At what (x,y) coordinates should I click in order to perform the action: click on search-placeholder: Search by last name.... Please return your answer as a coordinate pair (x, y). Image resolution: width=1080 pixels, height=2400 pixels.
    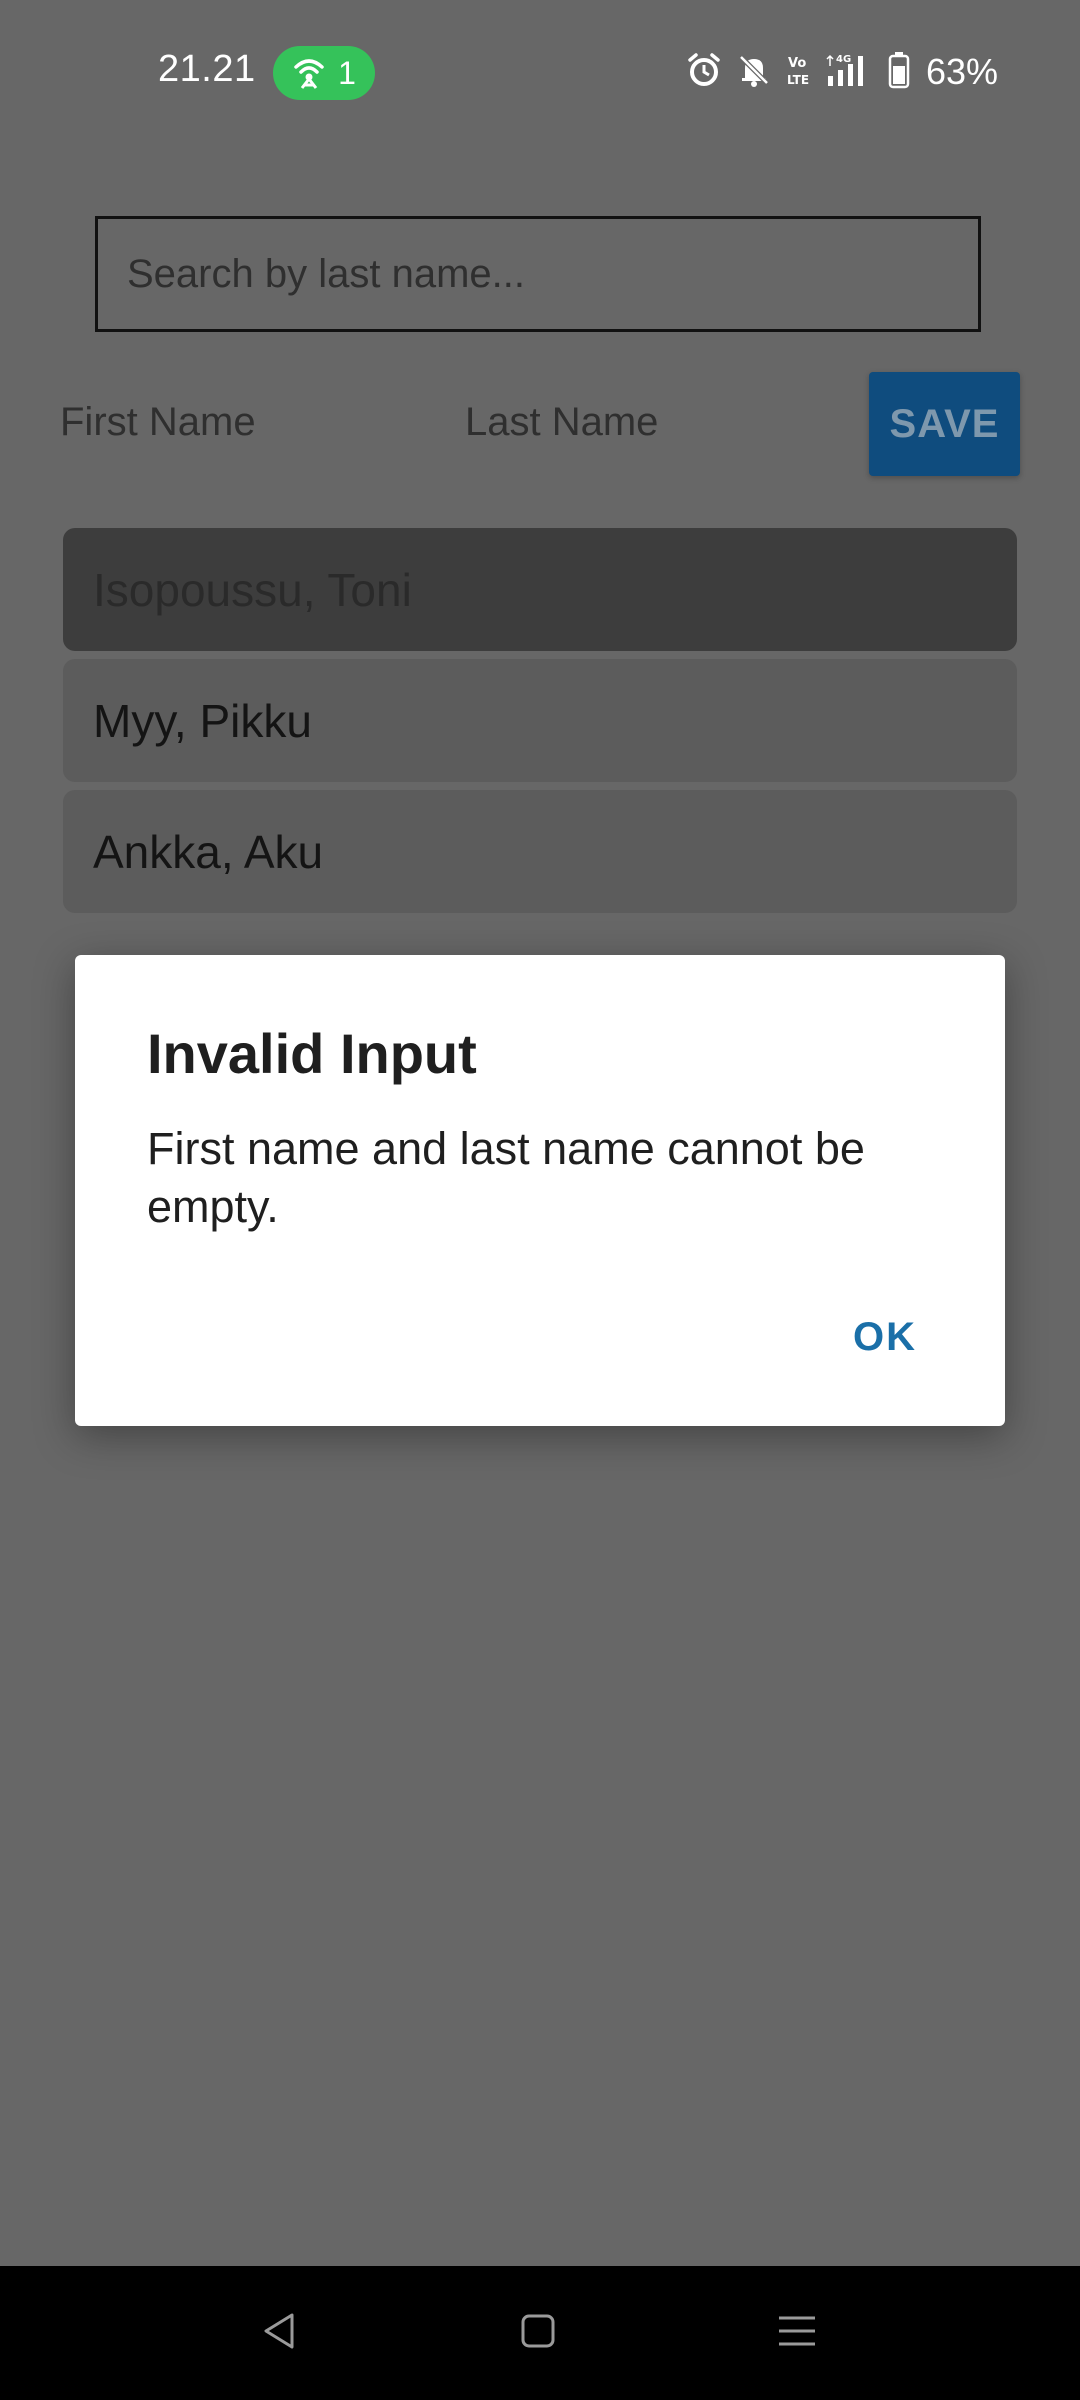
    Looking at the image, I should click on (326, 273).